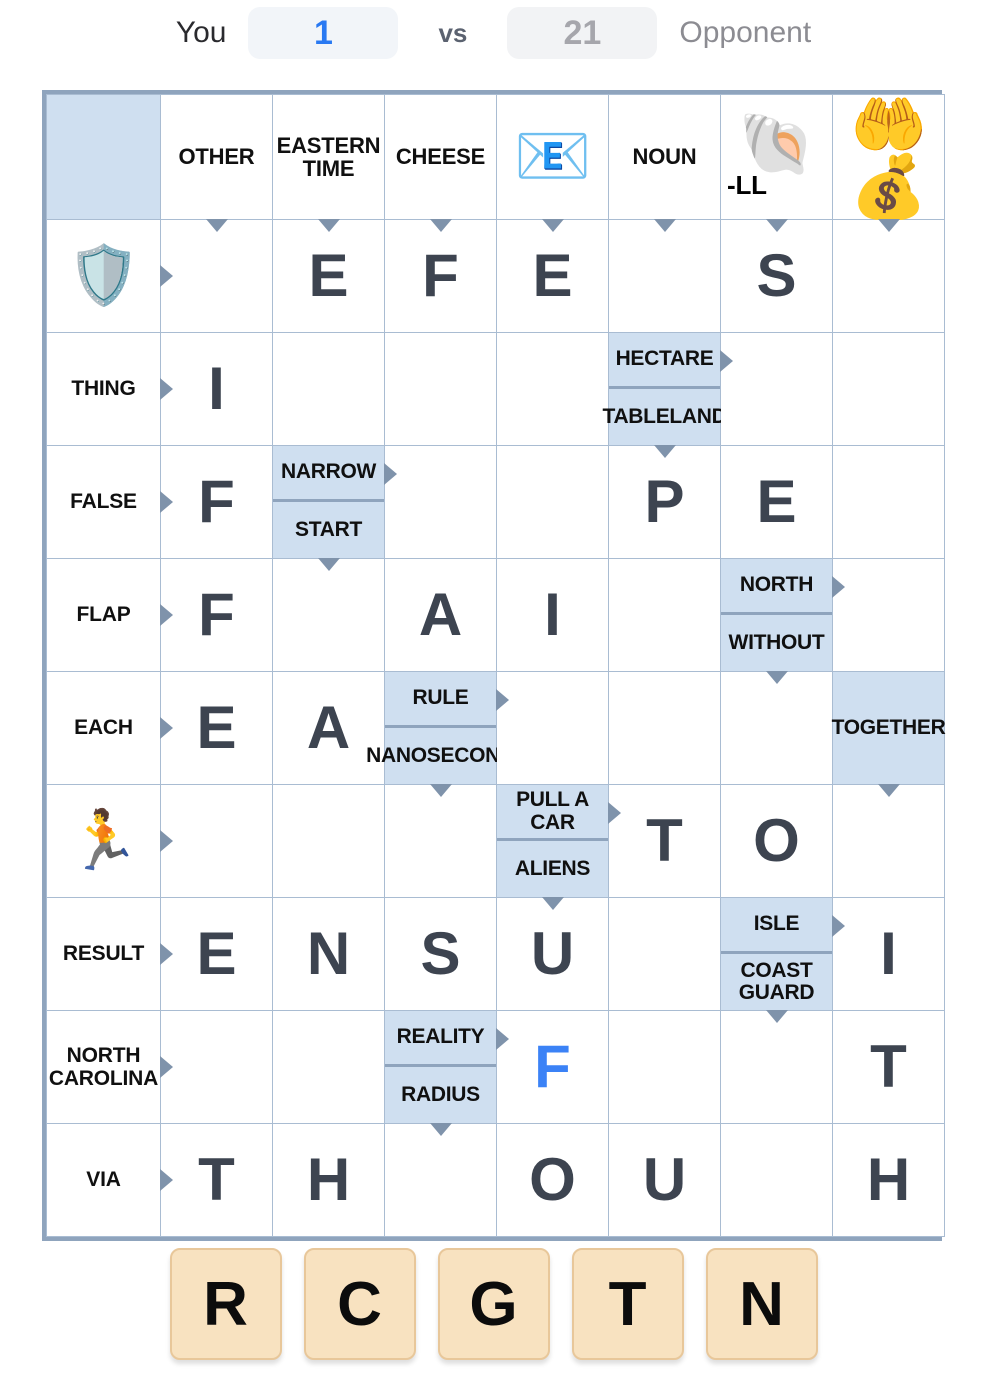 The image size is (987, 1393). I want to click on cell-letter: O, so click(552, 1179).